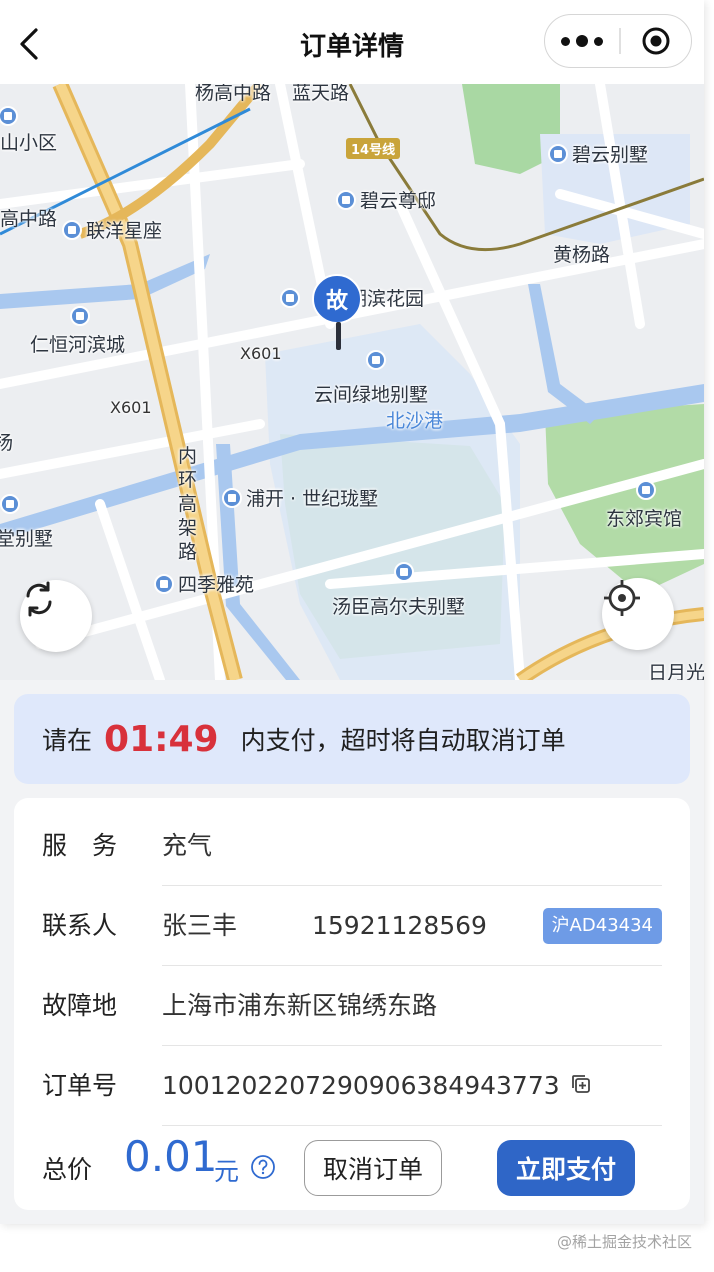 The width and height of the screenshot is (714, 1272). Describe the element at coordinates (644, 504) in the screenshot. I see `map-poi: 东郊宾馆` at that location.